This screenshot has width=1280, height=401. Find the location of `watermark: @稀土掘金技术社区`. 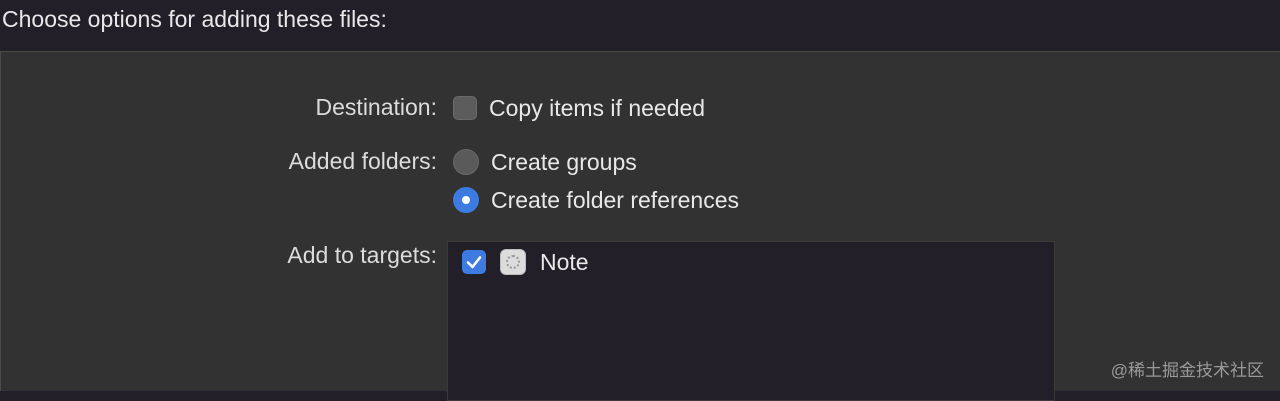

watermark: @稀土掘金技术社区 is located at coordinates (1187, 370).